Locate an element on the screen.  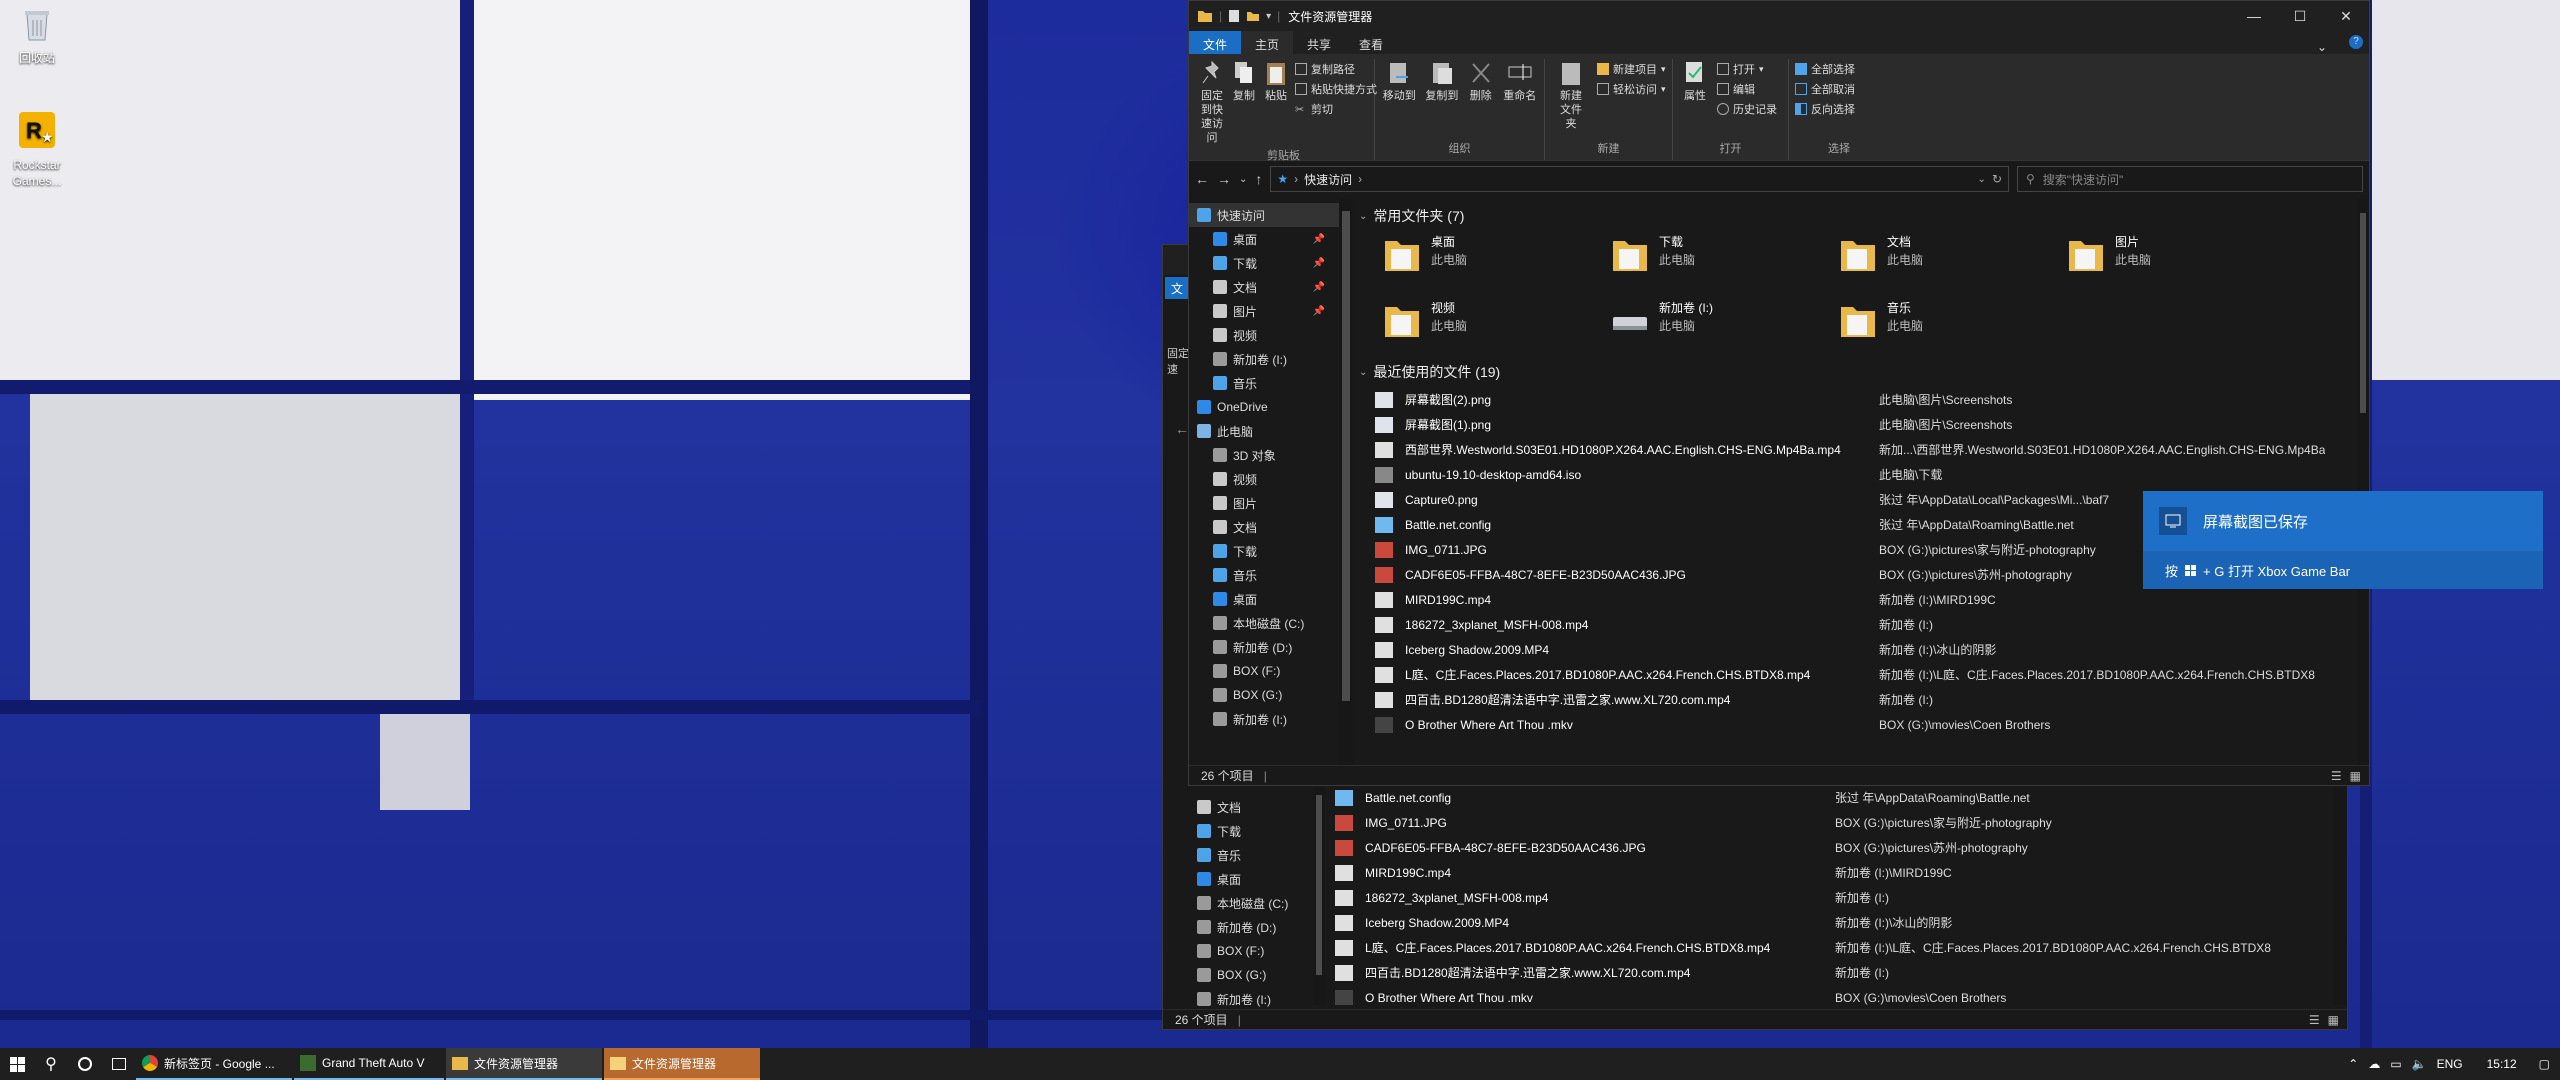
nav-item: 下载 📌 is located at coordinates (1264, 263).